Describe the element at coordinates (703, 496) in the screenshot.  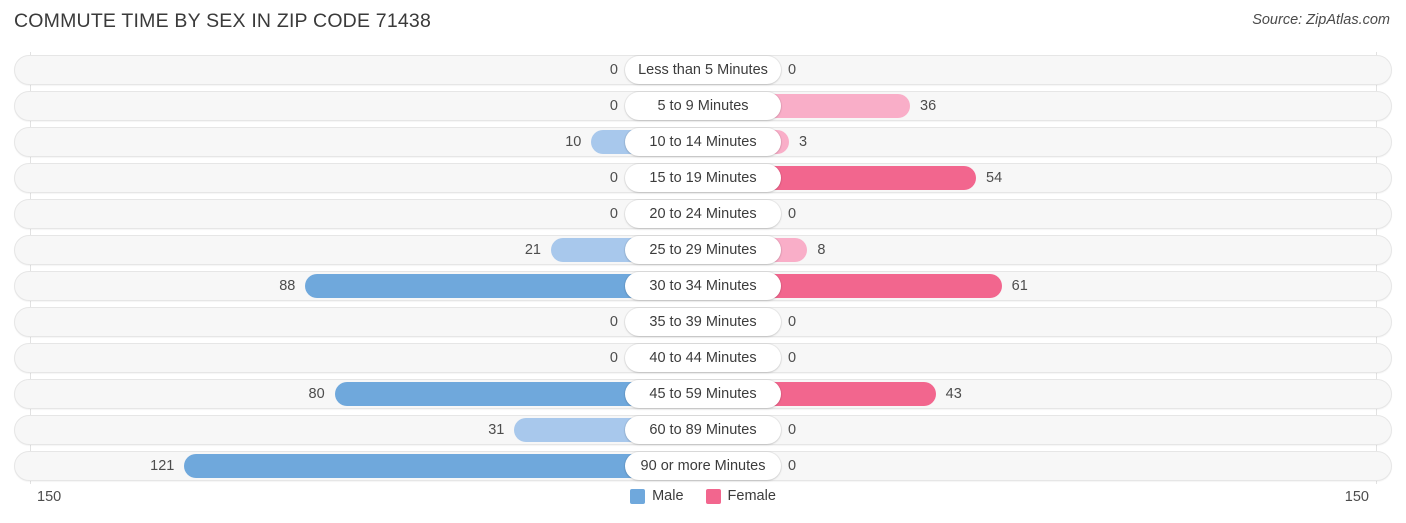
I see `chart-legend: Male Female` at that location.